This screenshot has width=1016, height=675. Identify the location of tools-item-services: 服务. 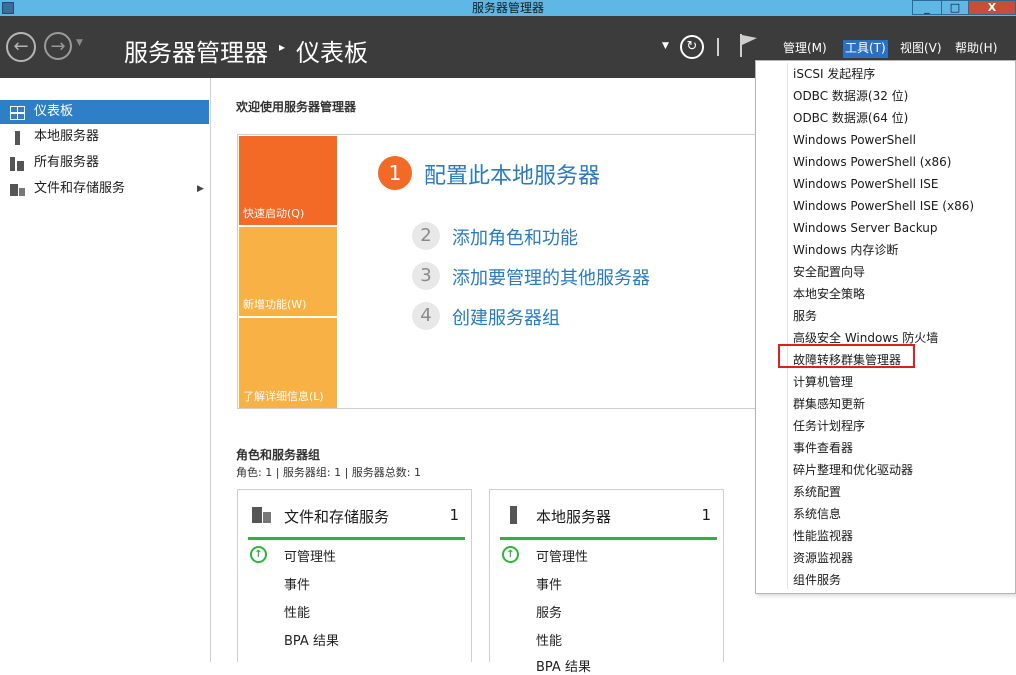
(903, 316).